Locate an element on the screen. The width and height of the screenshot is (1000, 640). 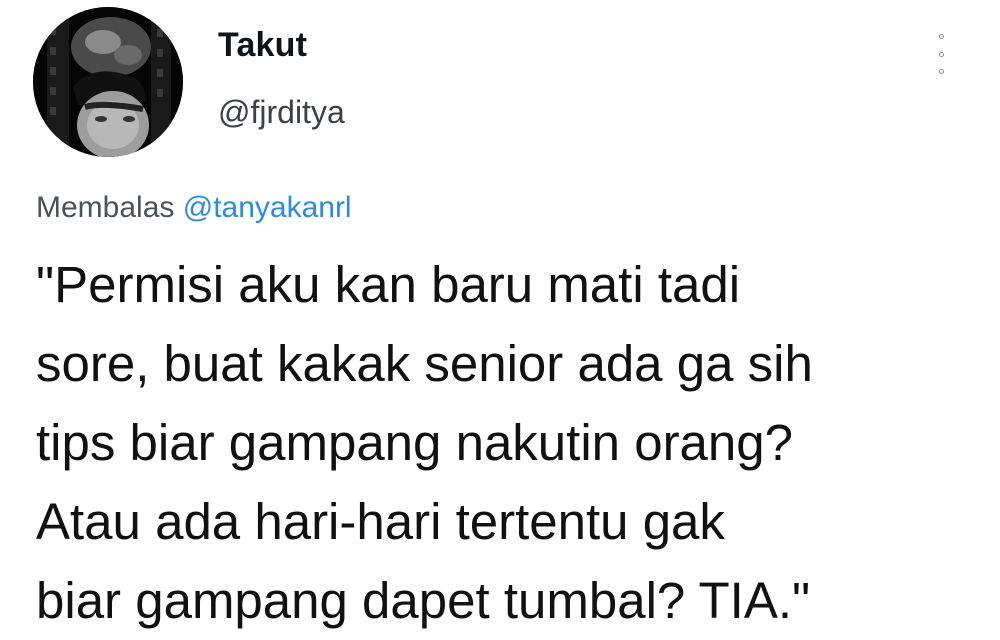
user-handle: @fjrditya is located at coordinates (281, 112).